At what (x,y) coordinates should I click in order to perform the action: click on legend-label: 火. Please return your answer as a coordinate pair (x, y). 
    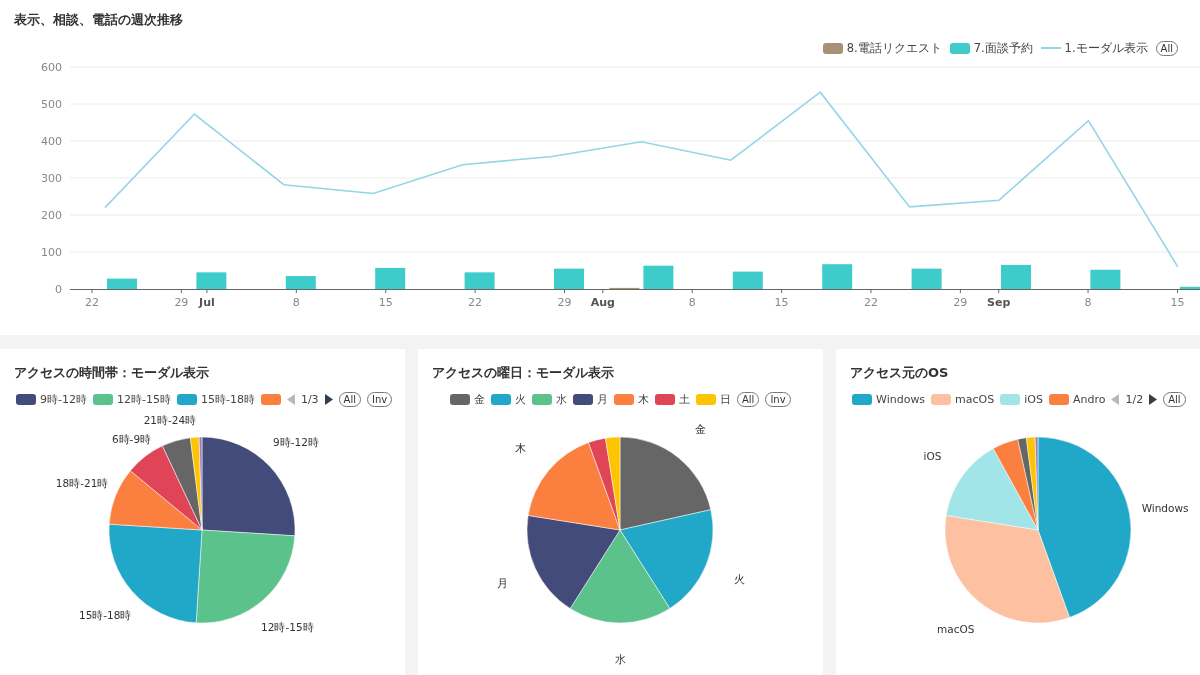
    Looking at the image, I should click on (520, 399).